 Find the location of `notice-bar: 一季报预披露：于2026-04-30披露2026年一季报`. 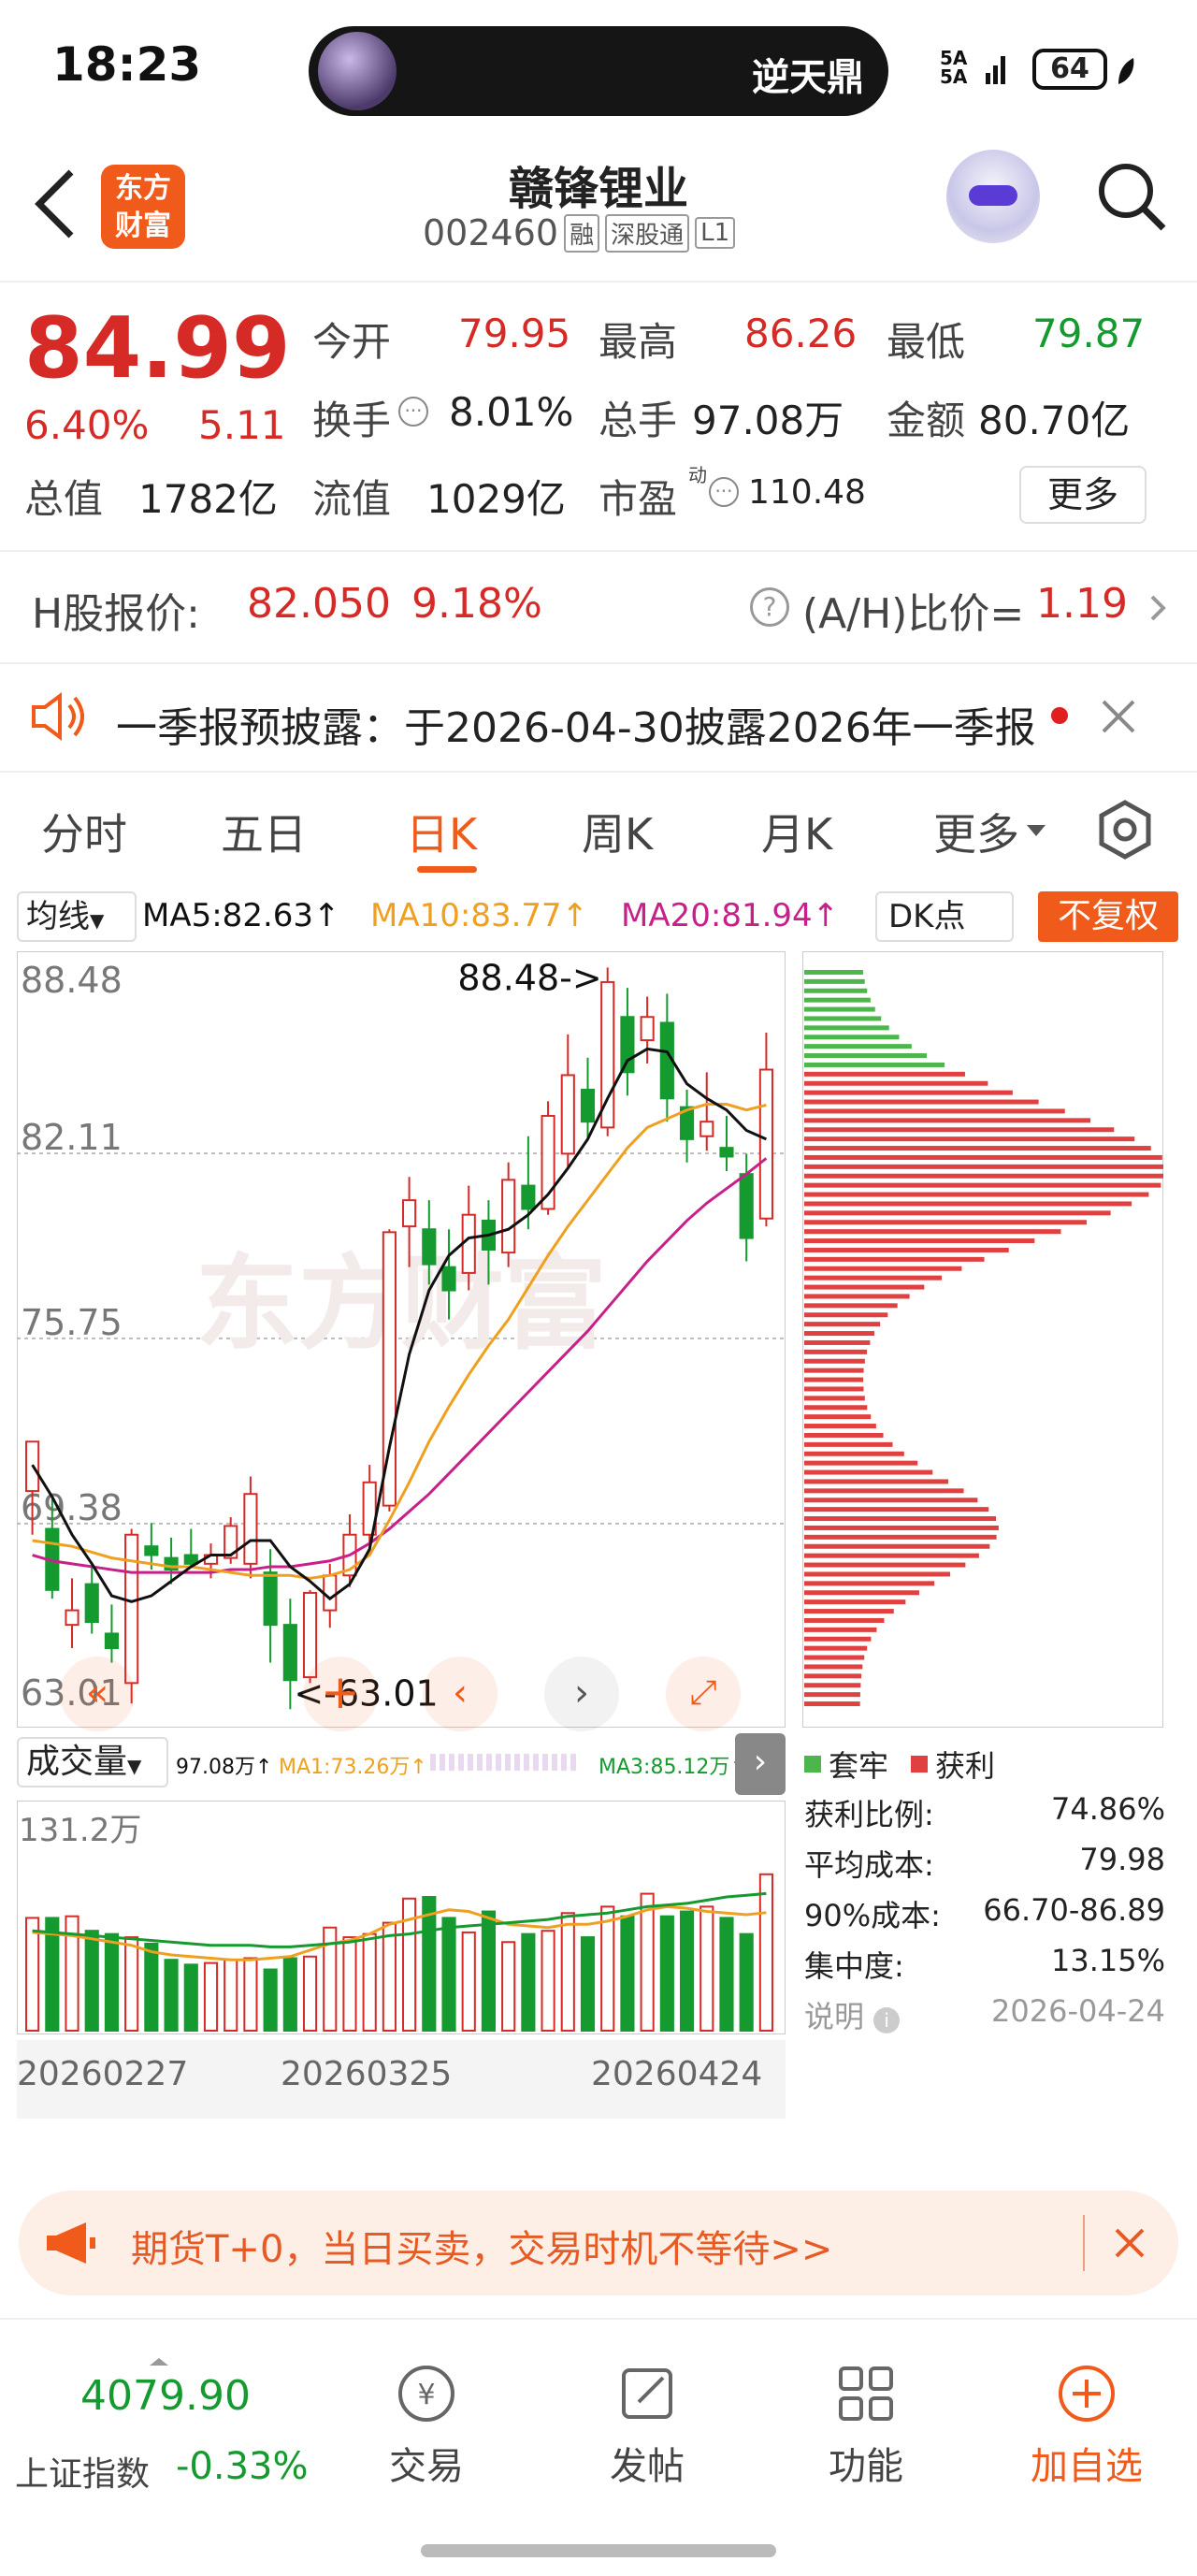

notice-bar: 一季报预披露：于2026-04-30披露2026年一季报 is located at coordinates (598, 717).